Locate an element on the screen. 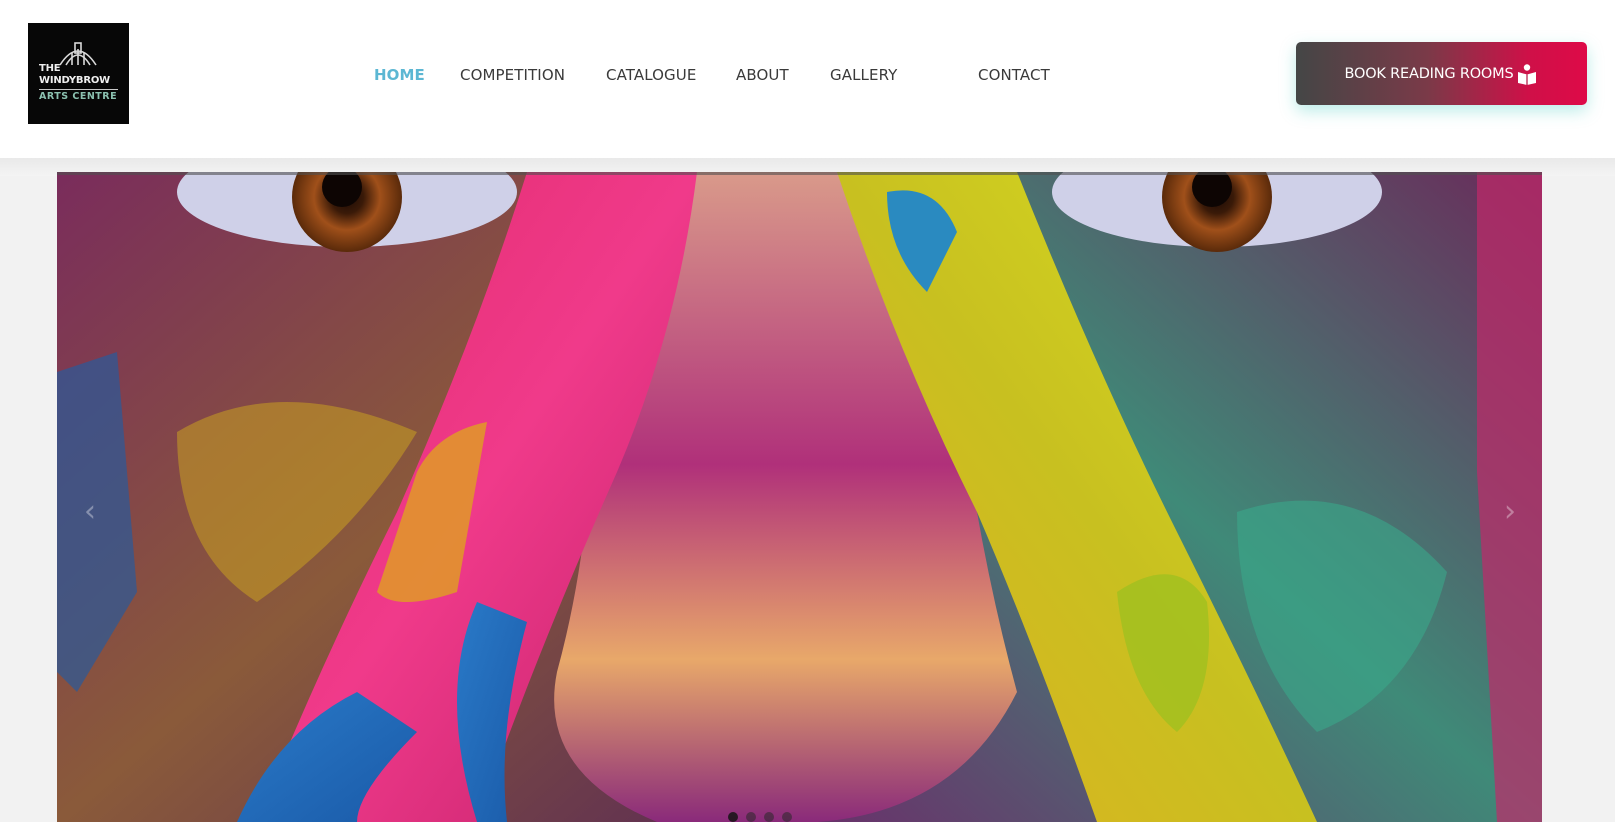  hero-top-border is located at coordinates (799, 173).